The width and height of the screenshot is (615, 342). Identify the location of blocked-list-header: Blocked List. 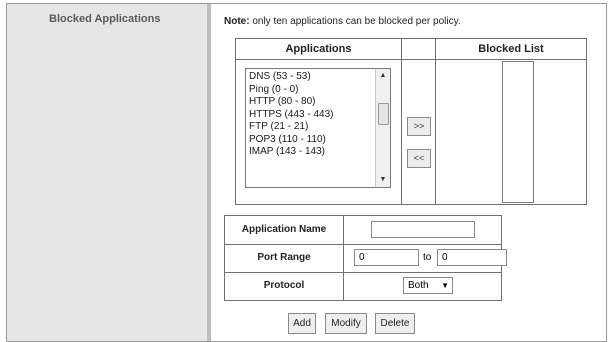
(511, 49).